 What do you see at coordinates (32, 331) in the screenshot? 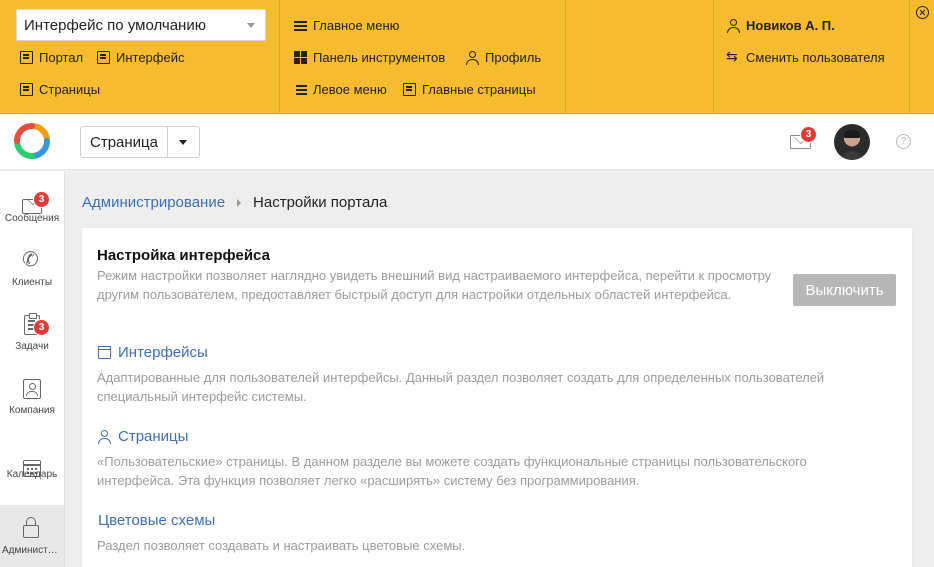
I see `sidebar-item-tasks: 3 Задачи` at bounding box center [32, 331].